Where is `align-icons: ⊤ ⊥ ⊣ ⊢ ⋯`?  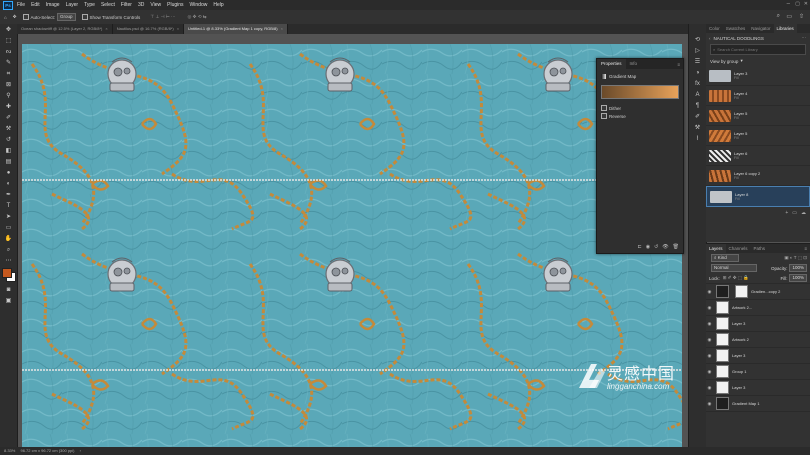
align-icons: ⊤ ⊥ ⊣ ⊢ ⋯ is located at coordinates (162, 17).